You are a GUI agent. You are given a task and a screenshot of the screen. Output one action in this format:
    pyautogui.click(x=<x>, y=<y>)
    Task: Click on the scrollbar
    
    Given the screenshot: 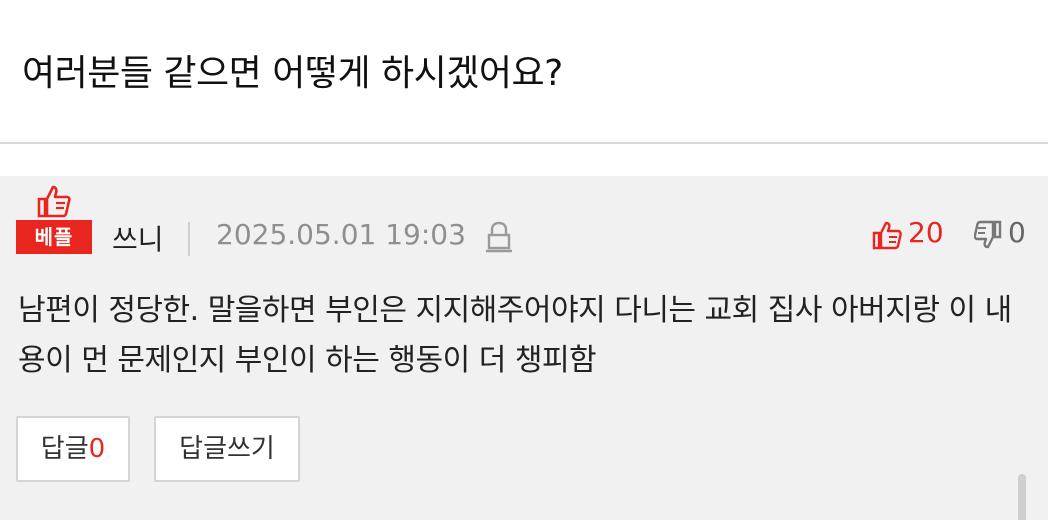 What is the action you would take?
    pyautogui.click(x=1022, y=497)
    